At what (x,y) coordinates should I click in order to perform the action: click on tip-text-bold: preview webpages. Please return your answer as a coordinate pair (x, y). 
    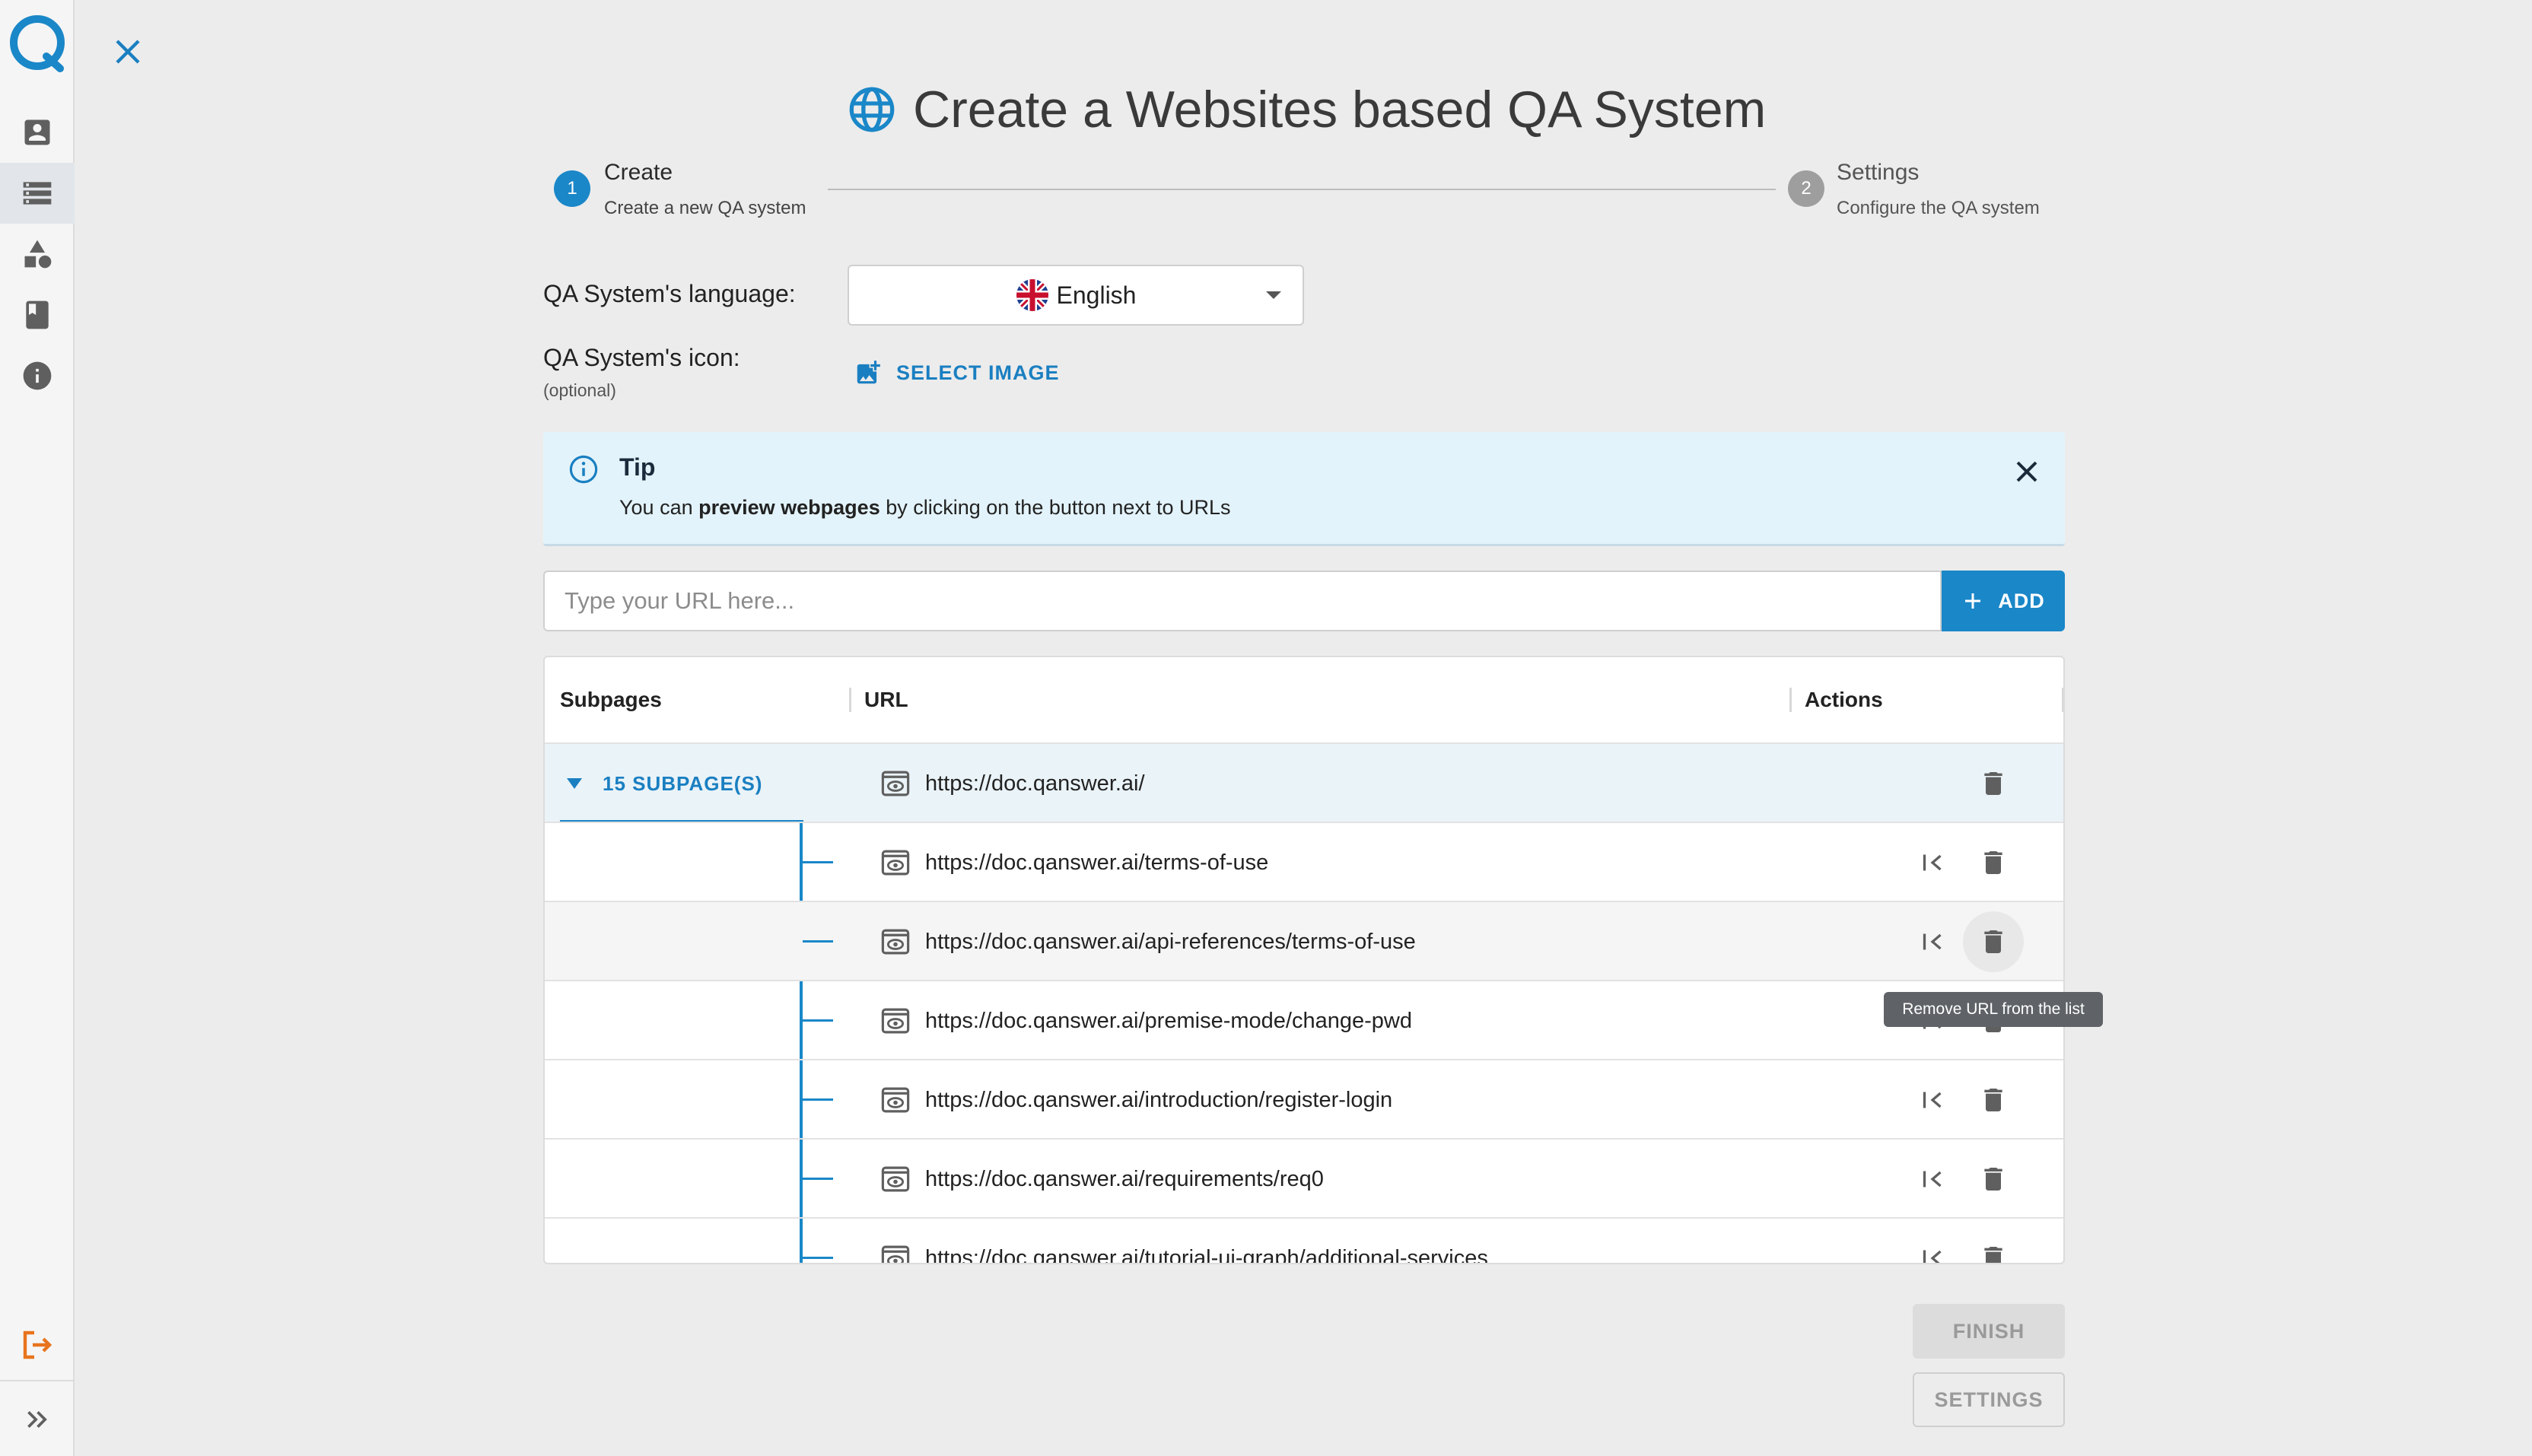
    Looking at the image, I should click on (789, 507).